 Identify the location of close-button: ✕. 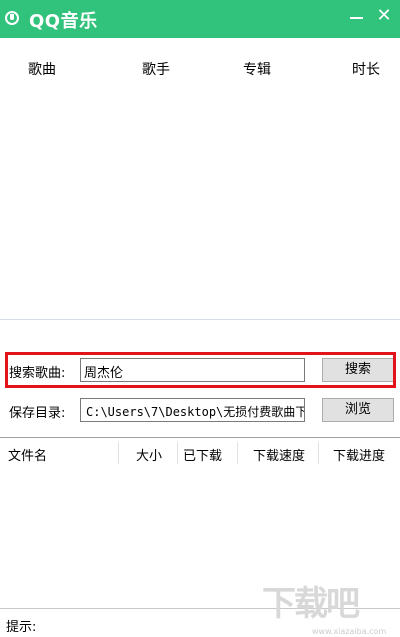
(384, 16).